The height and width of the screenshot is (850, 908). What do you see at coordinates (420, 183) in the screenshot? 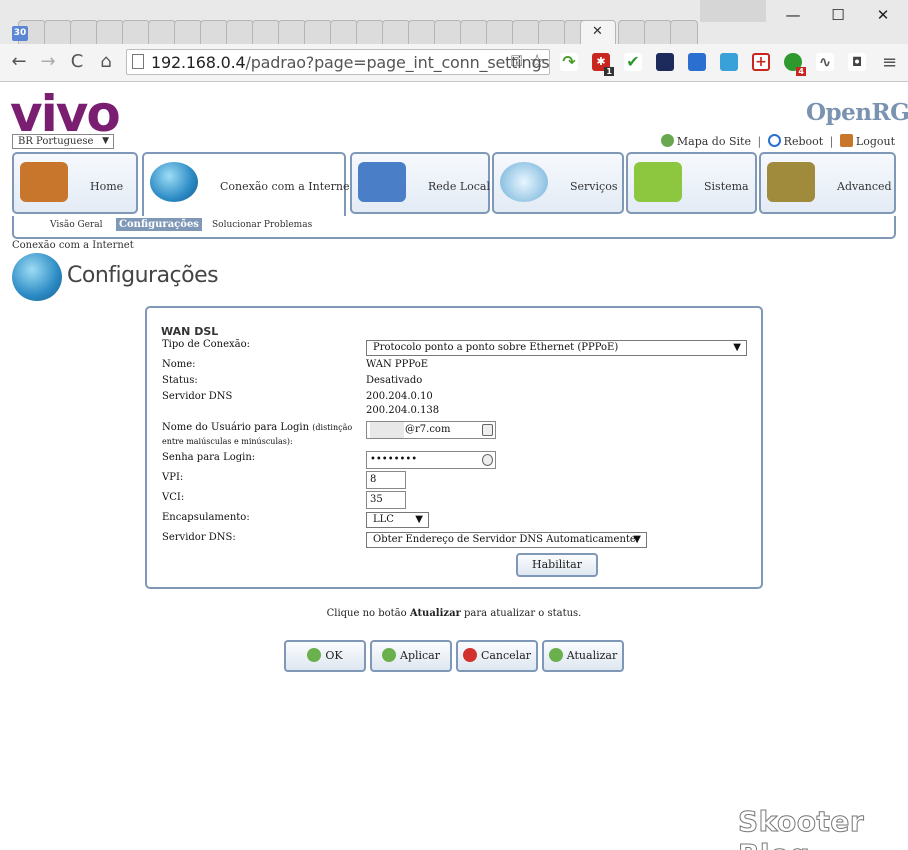
I see `tab-local-network: Rede Local` at bounding box center [420, 183].